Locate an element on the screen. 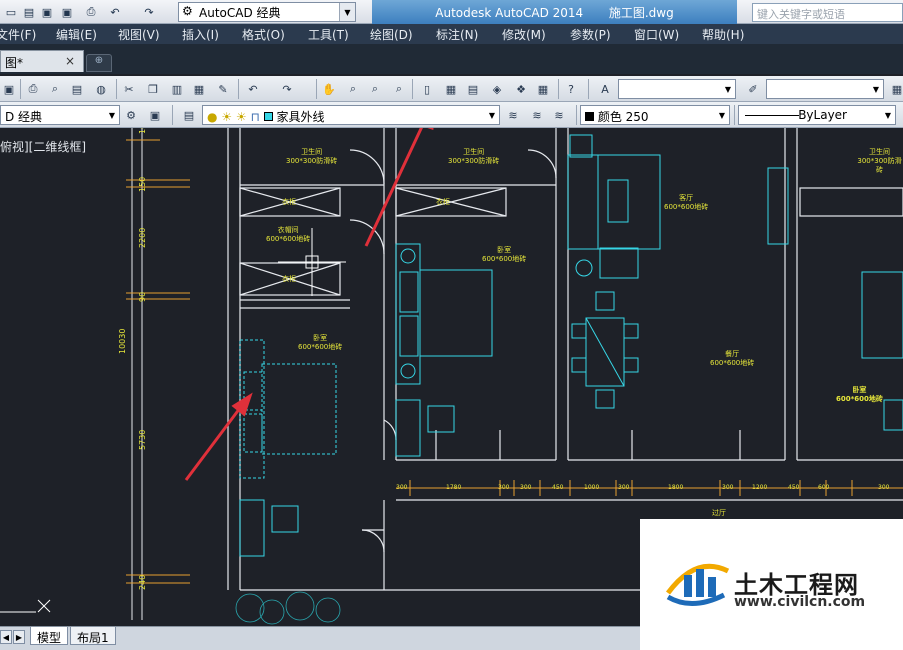  dimension-text: 150 is located at coordinates (142, 184).